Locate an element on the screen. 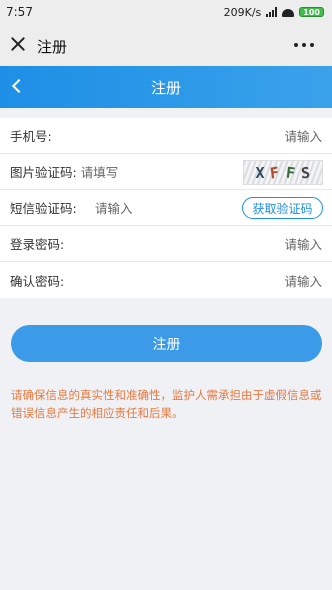  close-icon is located at coordinates (18, 44).